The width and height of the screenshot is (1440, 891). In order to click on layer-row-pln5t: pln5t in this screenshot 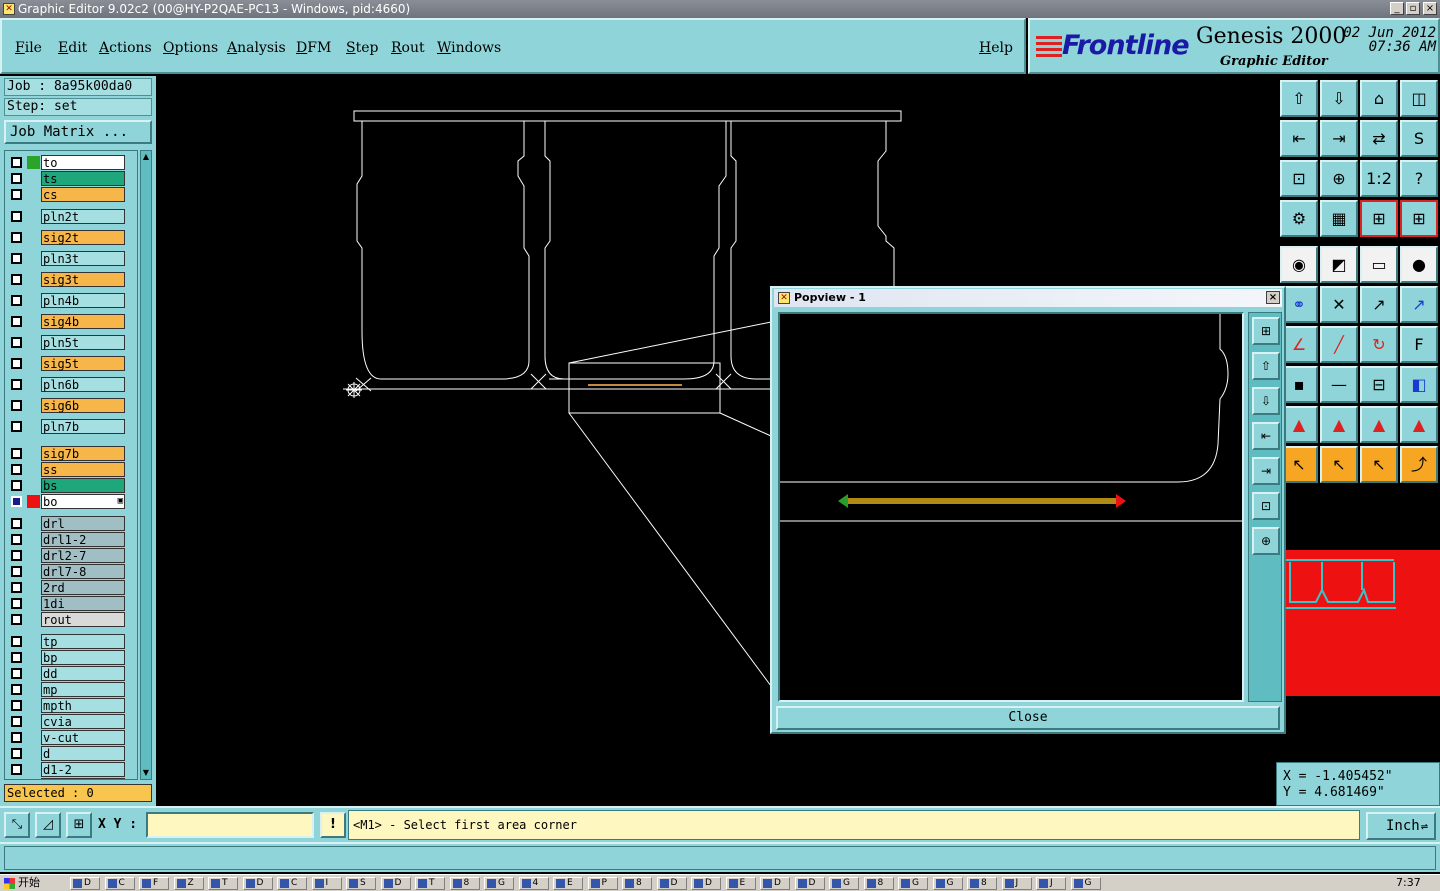, I will do `click(66, 342)`.